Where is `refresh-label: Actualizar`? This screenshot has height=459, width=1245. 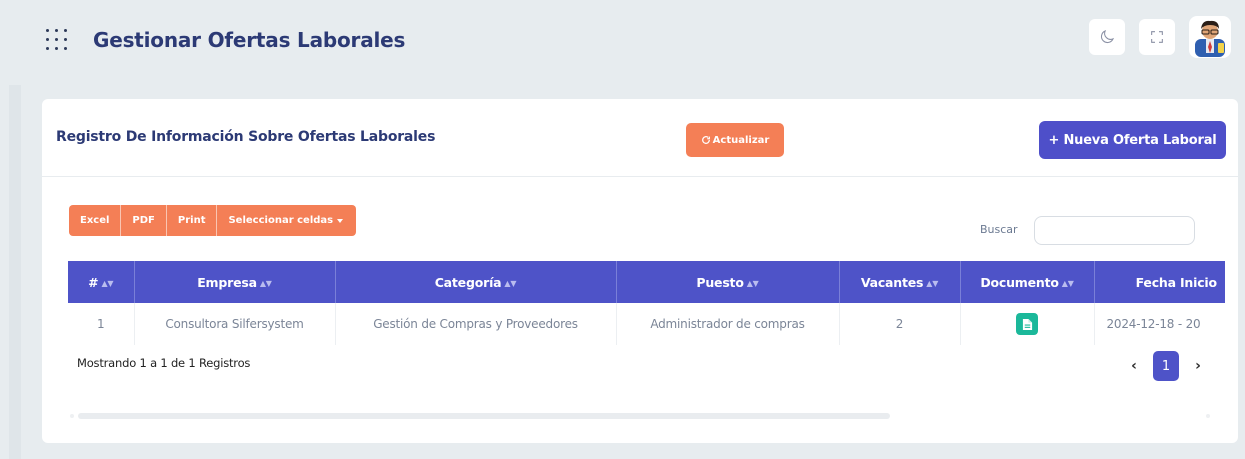 refresh-label: Actualizar is located at coordinates (741, 140).